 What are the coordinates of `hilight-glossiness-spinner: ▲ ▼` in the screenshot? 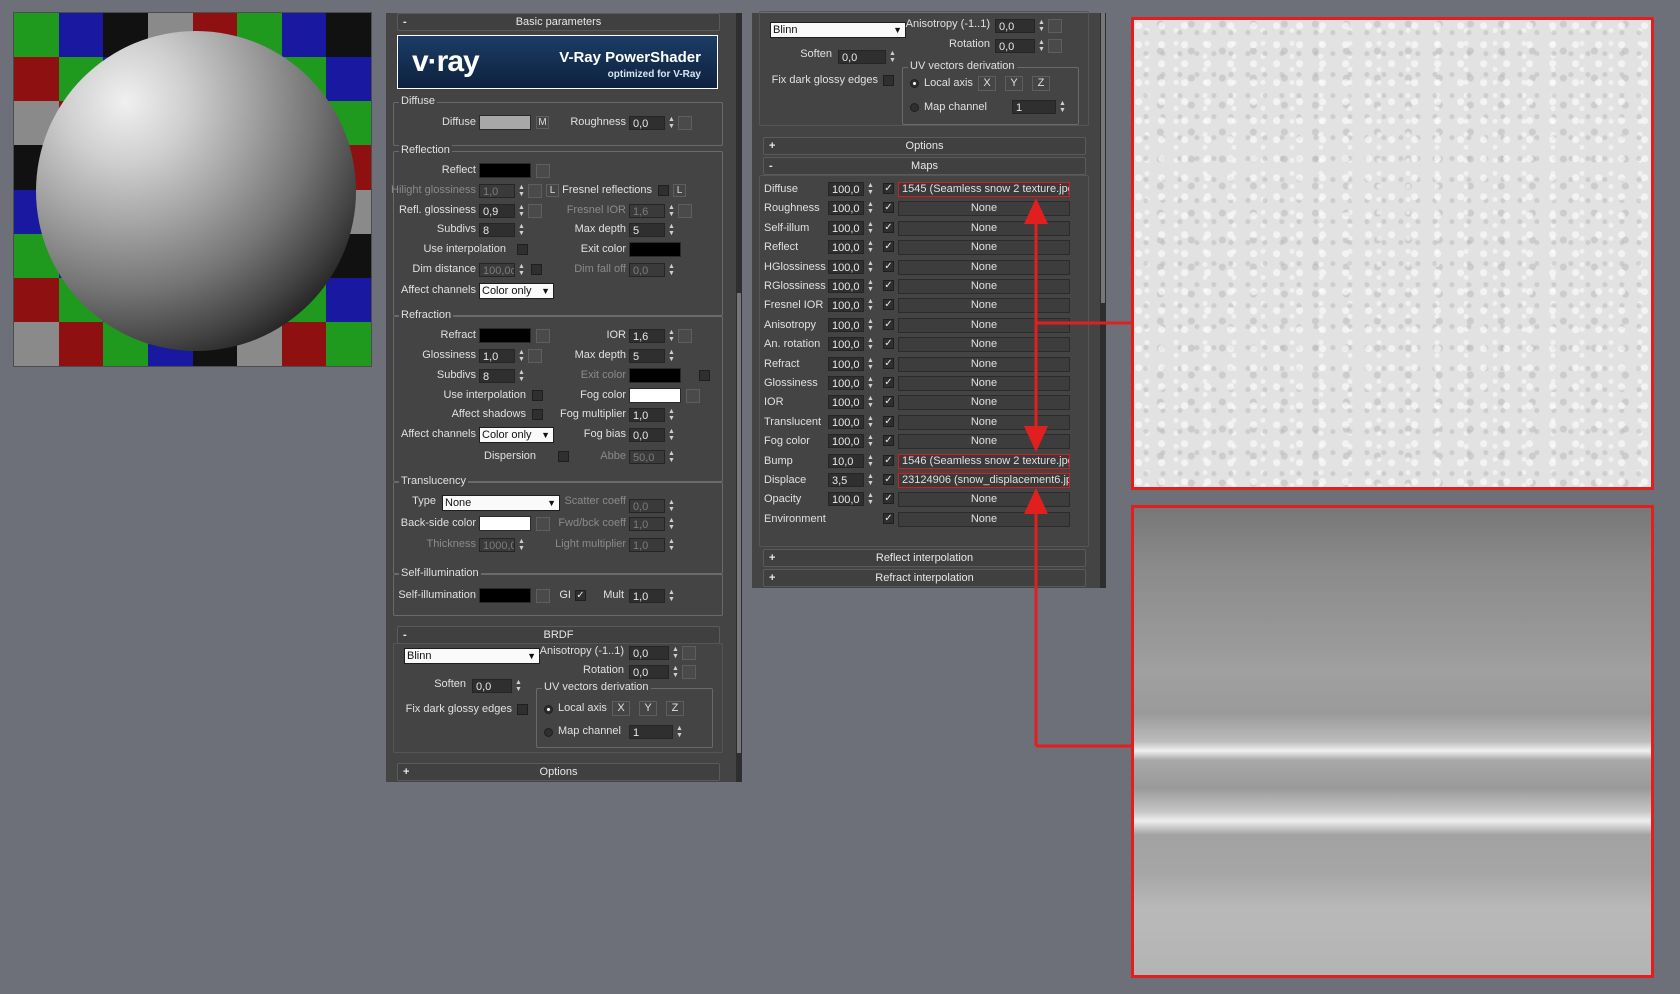 It's located at (521, 191).